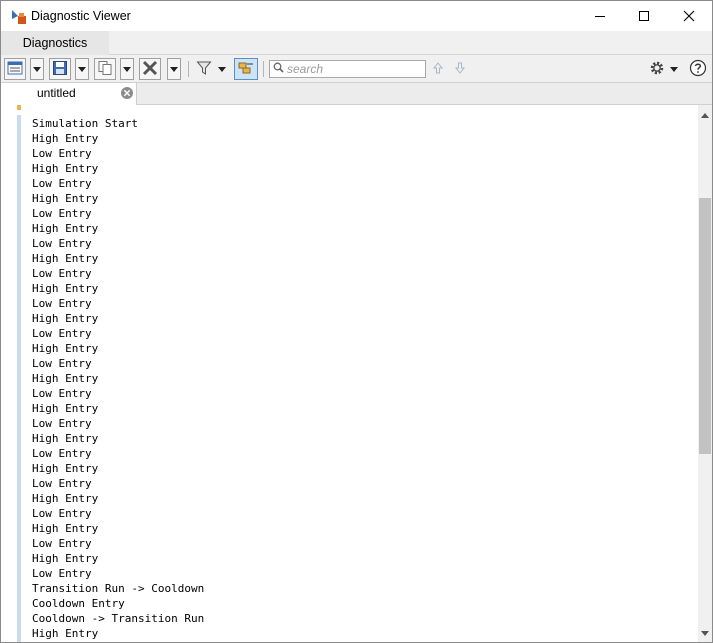  I want to click on arrow-down-icon, so click(460, 69).